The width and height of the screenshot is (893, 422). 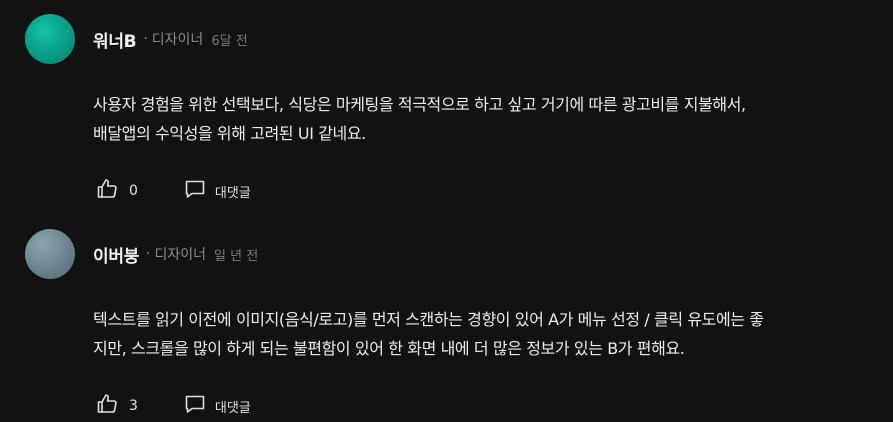 I want to click on like-count: 3, so click(x=133, y=406).